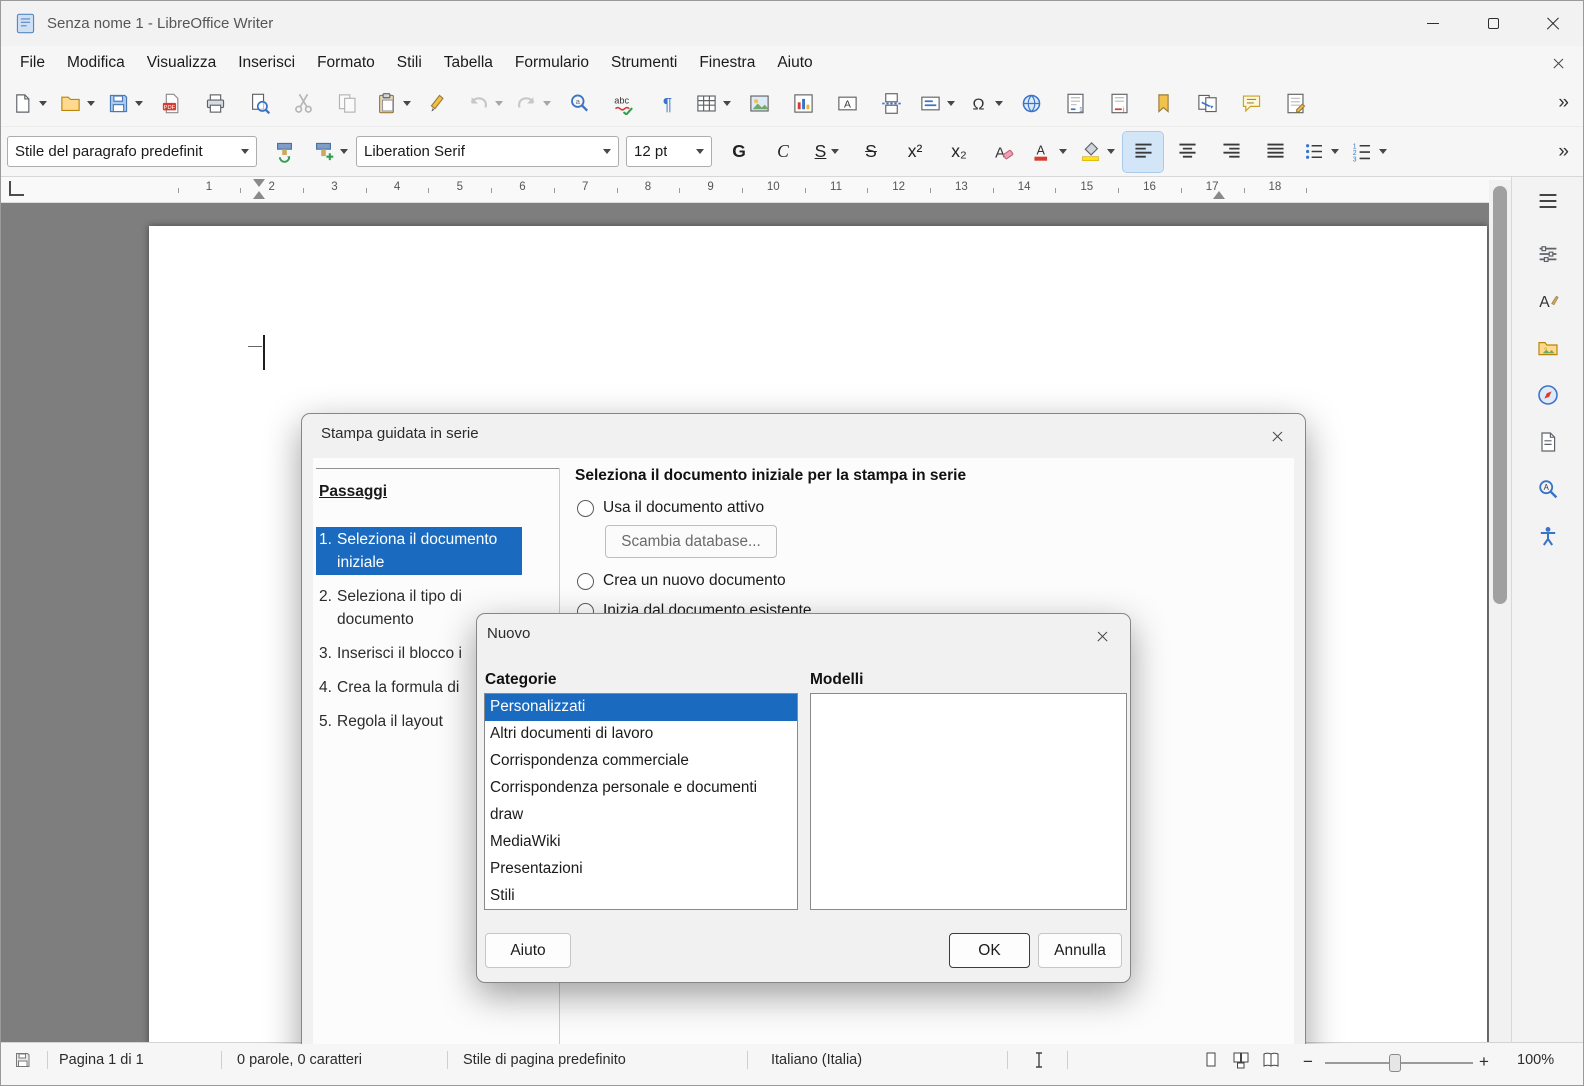  What do you see at coordinates (409, 63) in the screenshot?
I see `menu-stili: Stili` at bounding box center [409, 63].